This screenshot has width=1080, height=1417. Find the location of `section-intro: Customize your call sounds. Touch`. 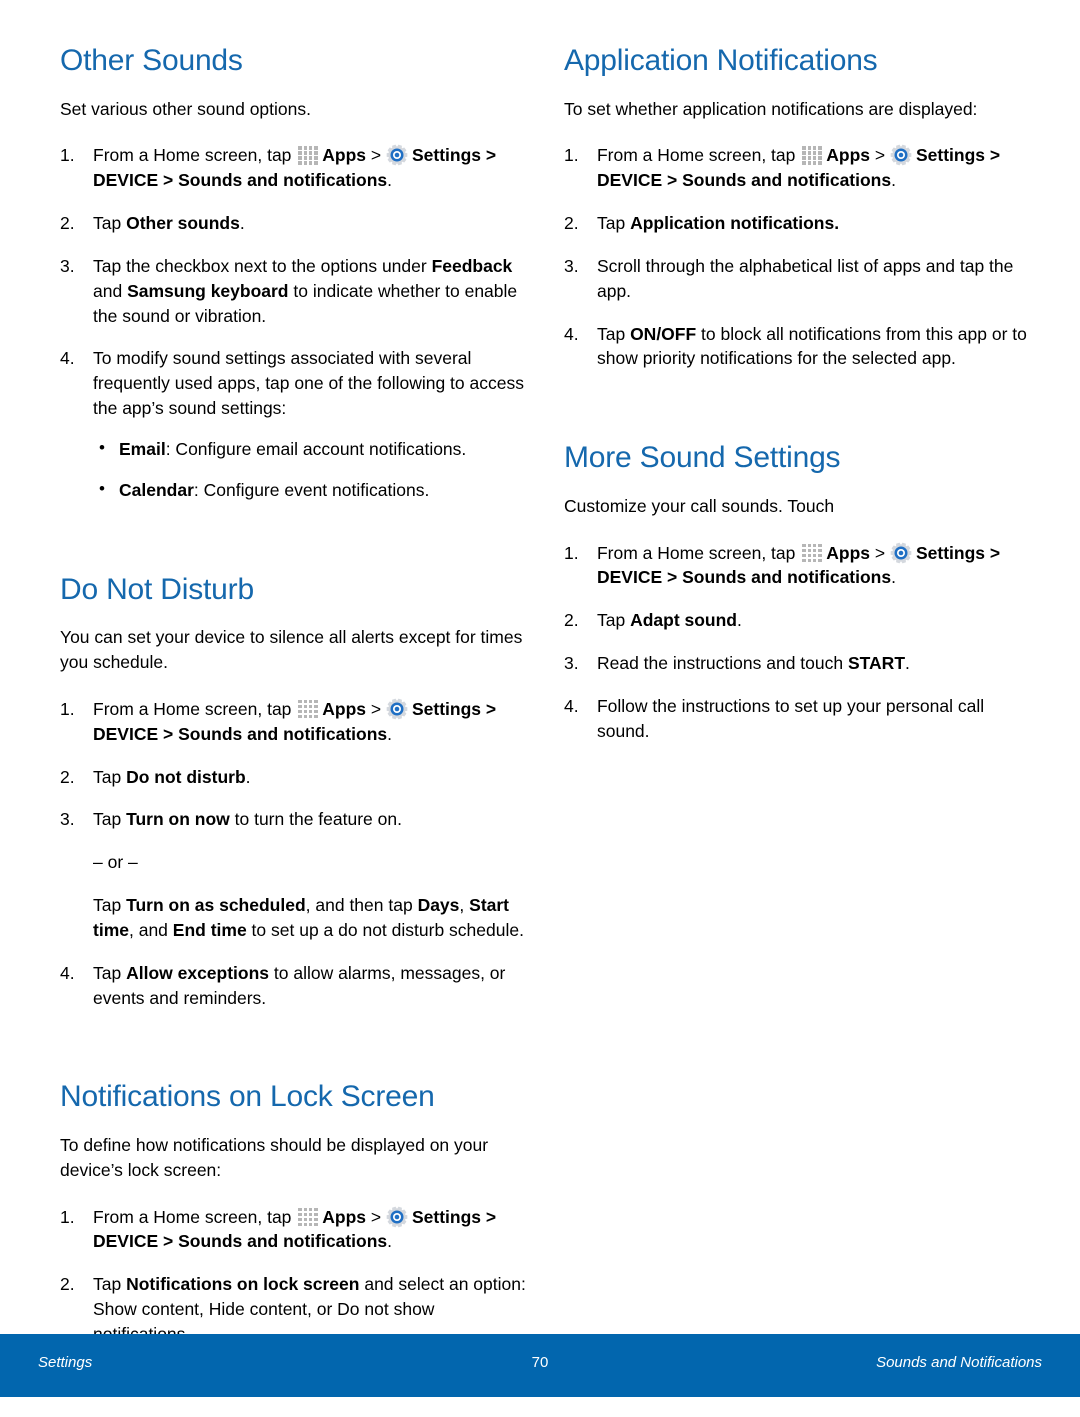

section-intro: Customize your call sounds. Touch is located at coordinates (699, 505).